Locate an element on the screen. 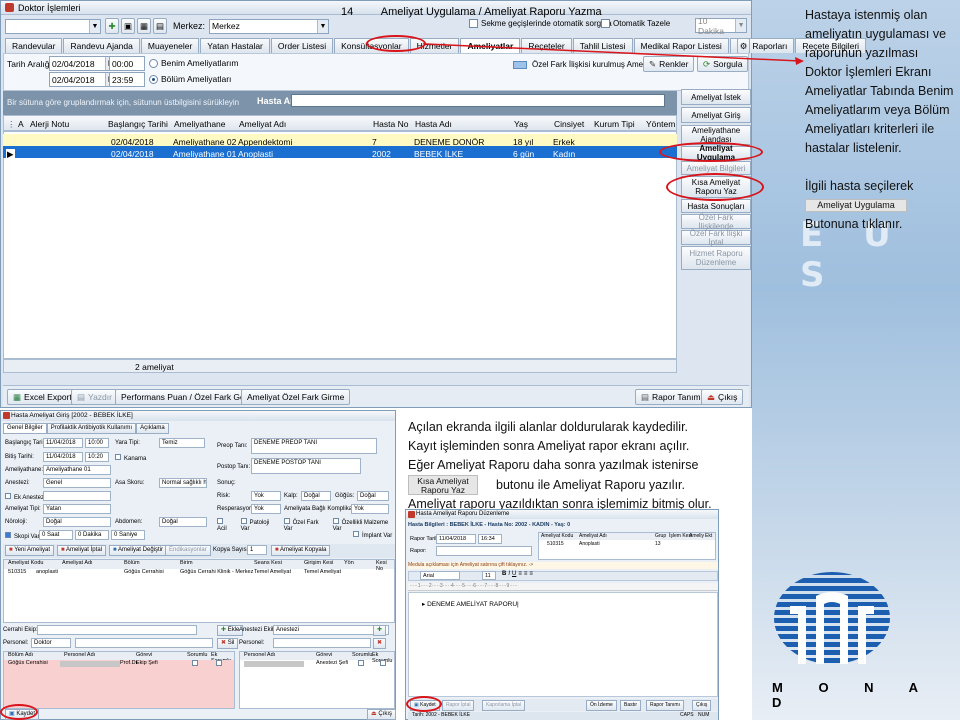 The image size is (960, 720). ameliyat-kopyala-button: ■ Ameliyat Kopyala is located at coordinates (301, 550).